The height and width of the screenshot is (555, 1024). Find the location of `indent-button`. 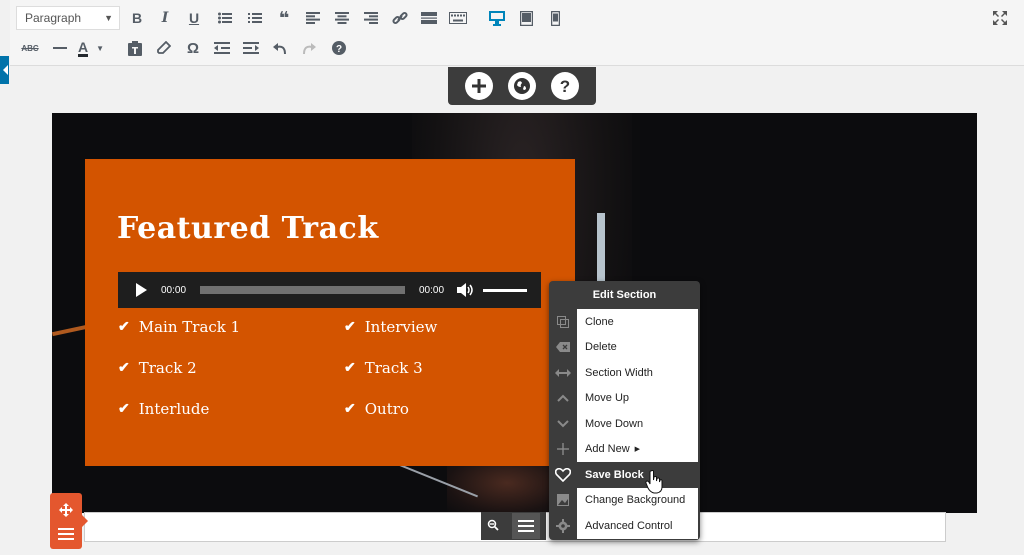

indent-button is located at coordinates (251, 48).